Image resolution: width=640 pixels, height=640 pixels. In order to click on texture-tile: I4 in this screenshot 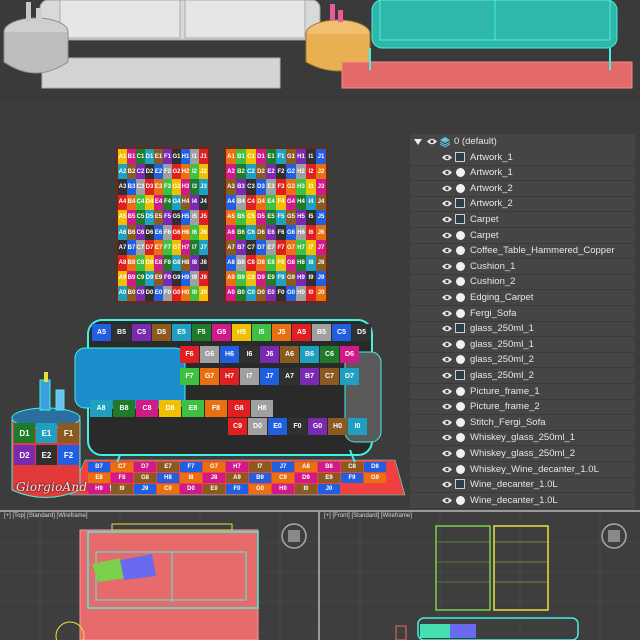, I will do `click(194, 202)`.